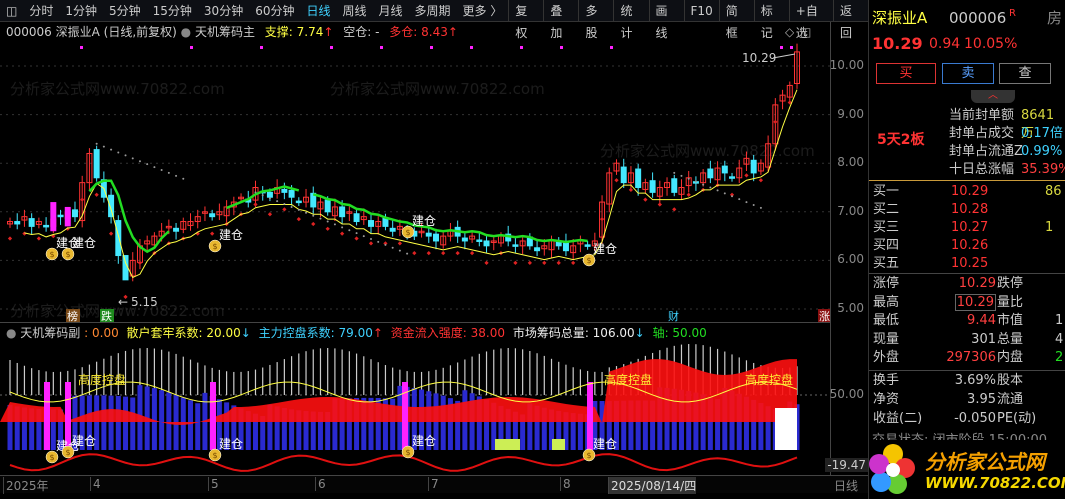 The width and height of the screenshot is (1065, 499). What do you see at coordinates (967, 210) in the screenshot?
I see `bid-row: 买二 10.28` at bounding box center [967, 210].